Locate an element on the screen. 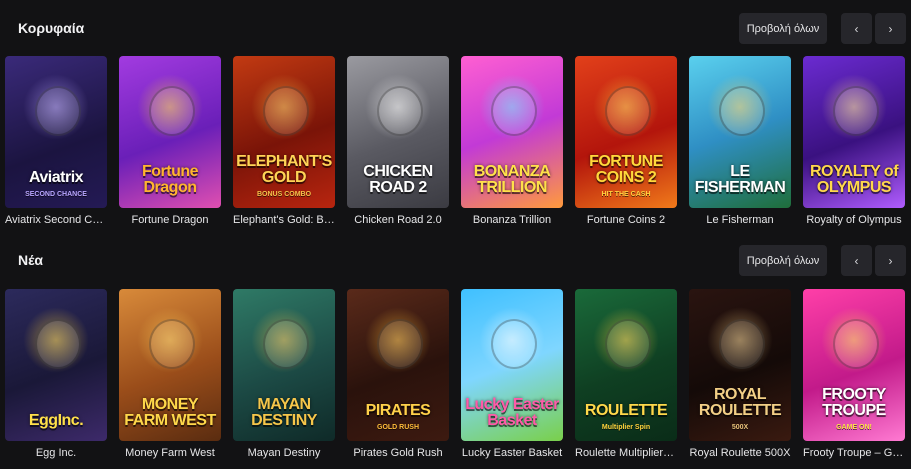 This screenshot has width=911, height=469. game-card: ROYAL ROULETTE 500X Royal Roulette 500X is located at coordinates (740, 374).